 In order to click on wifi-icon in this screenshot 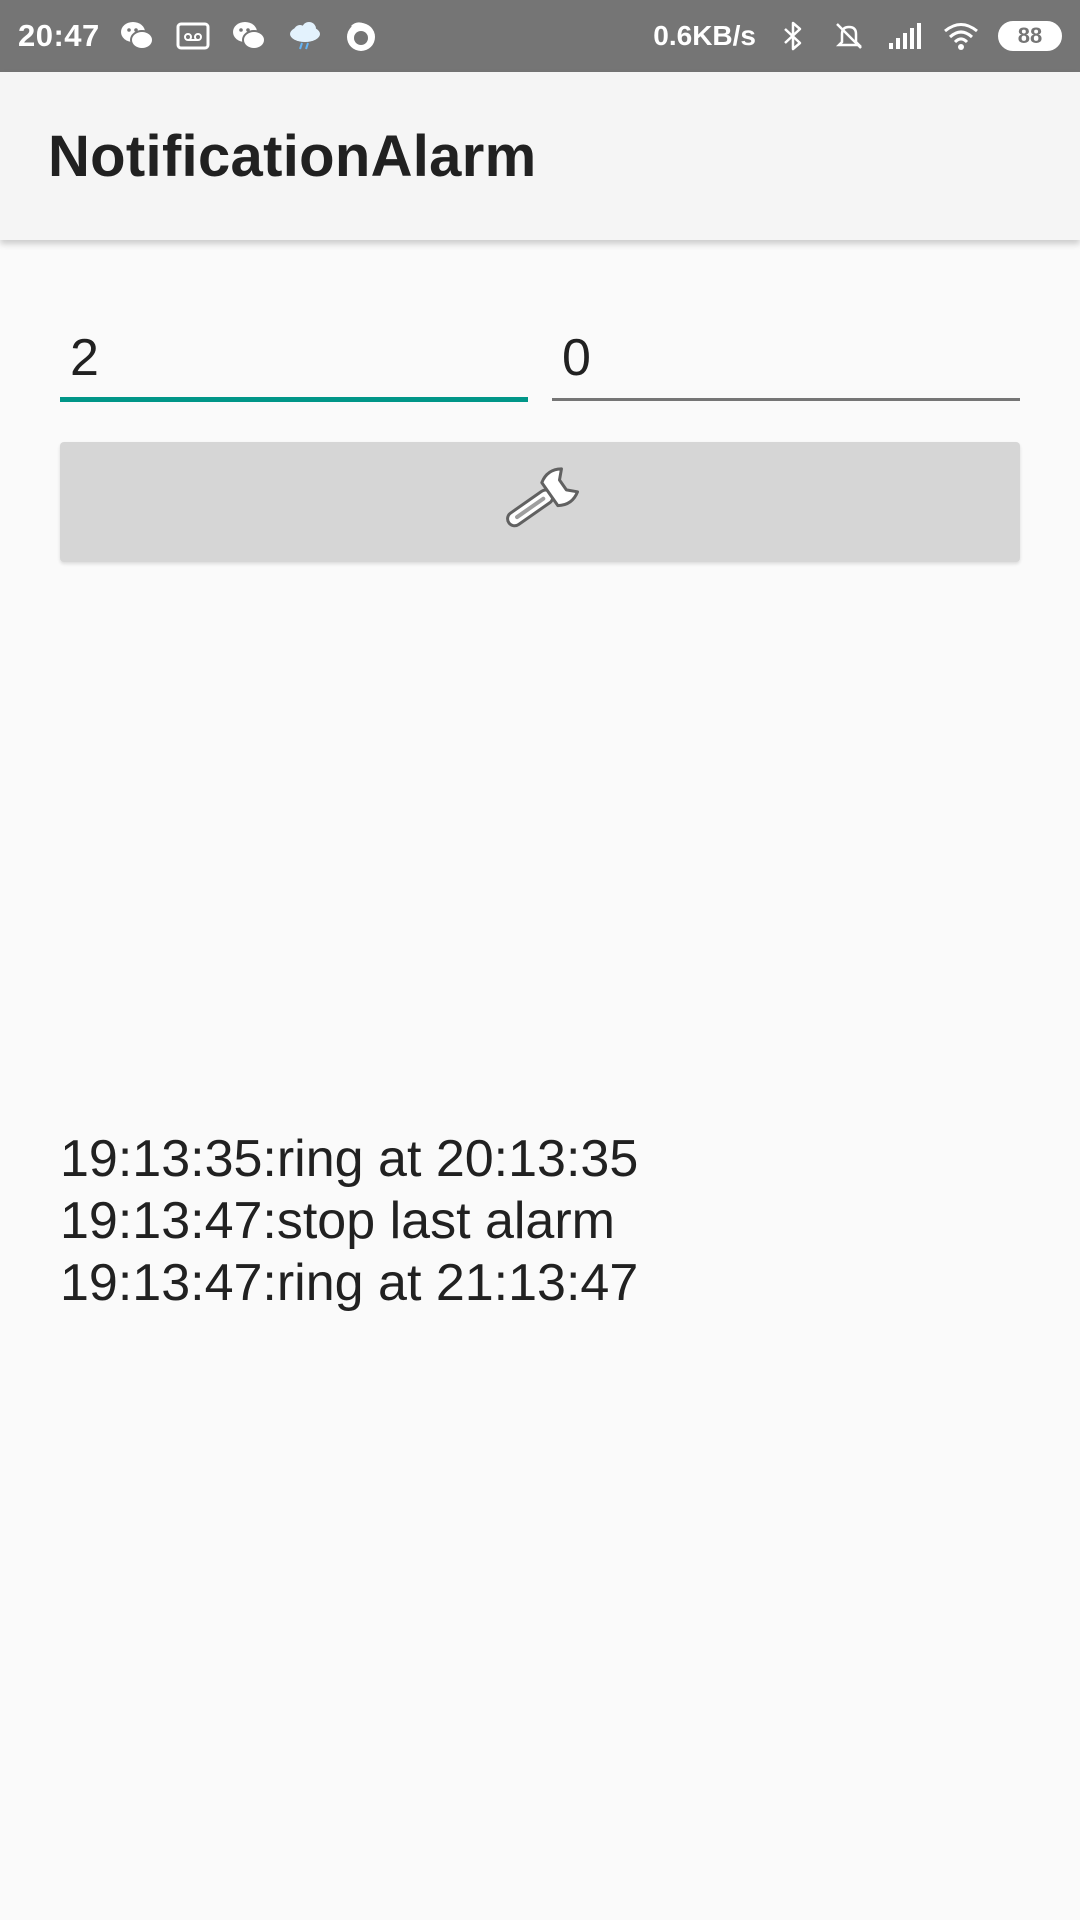, I will do `click(961, 36)`.